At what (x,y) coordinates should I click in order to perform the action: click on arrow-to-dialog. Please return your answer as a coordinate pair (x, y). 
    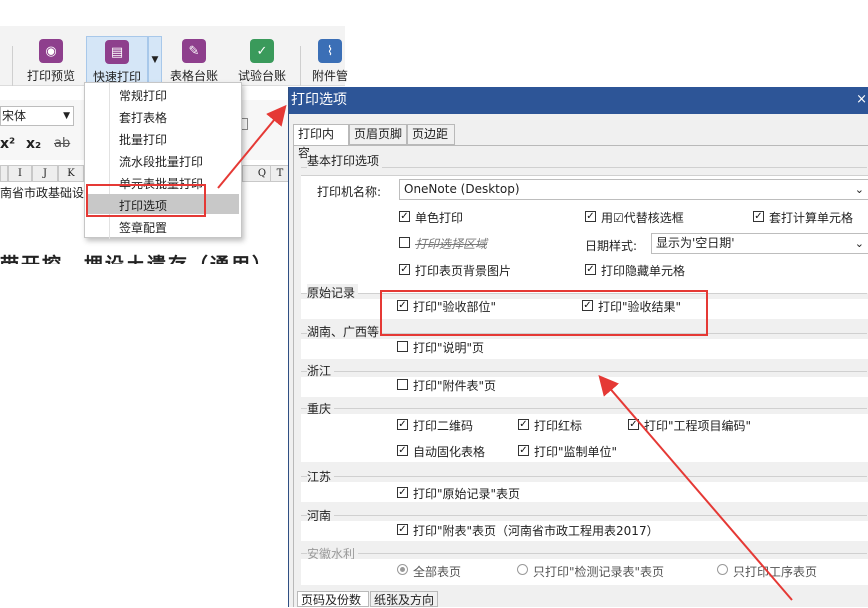
    Looking at the image, I should click on (252, 146).